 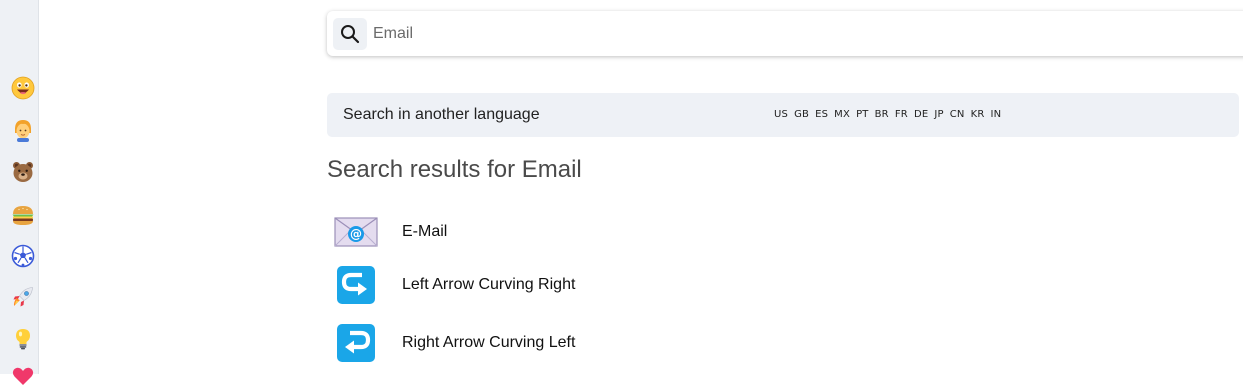 What do you see at coordinates (356, 343) in the screenshot?
I see `right-arrow-curving-left-icon` at bounding box center [356, 343].